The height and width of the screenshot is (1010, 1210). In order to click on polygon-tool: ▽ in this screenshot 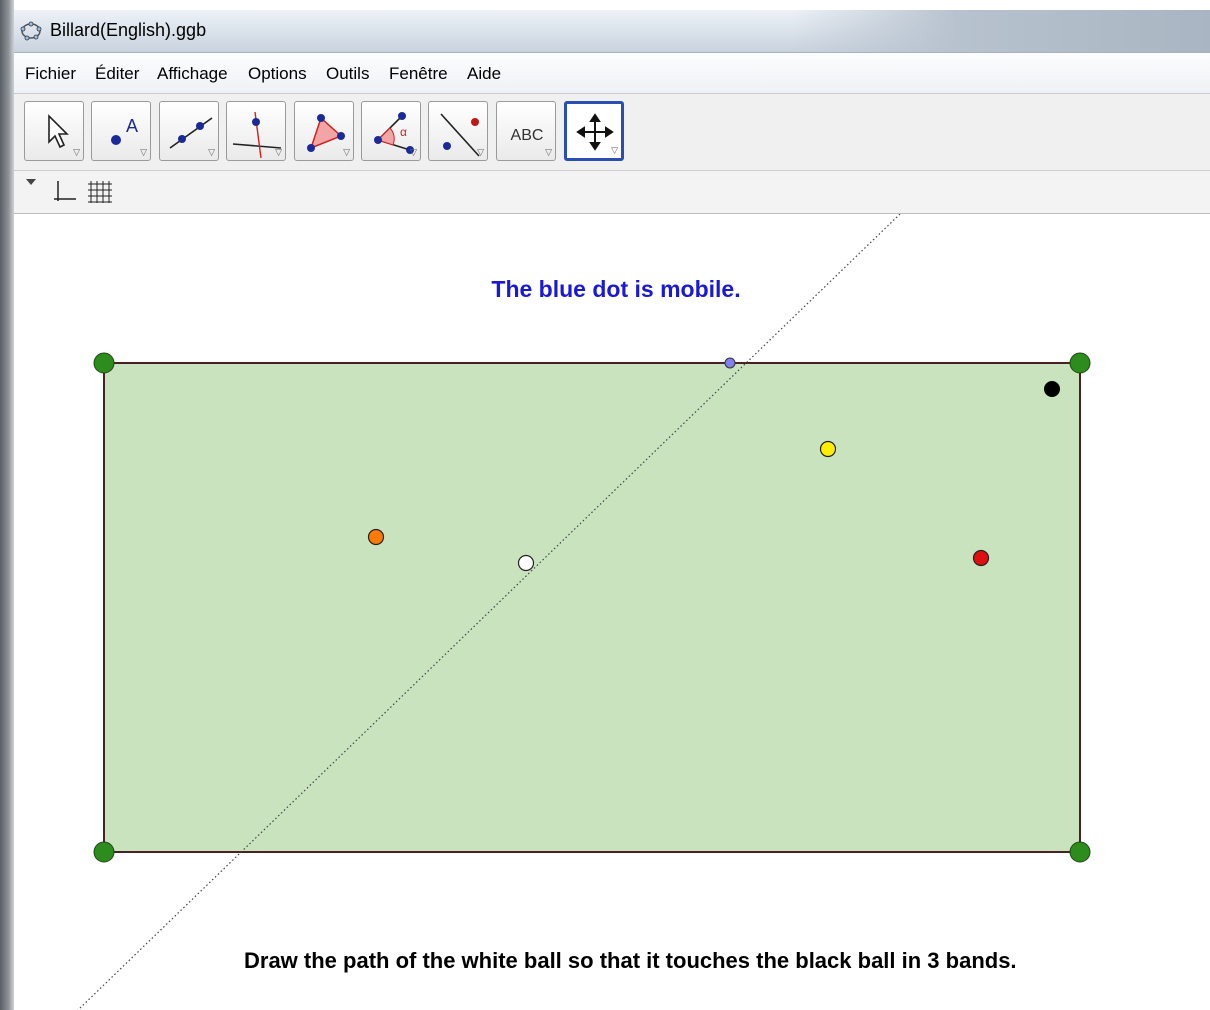, I will do `click(324, 131)`.